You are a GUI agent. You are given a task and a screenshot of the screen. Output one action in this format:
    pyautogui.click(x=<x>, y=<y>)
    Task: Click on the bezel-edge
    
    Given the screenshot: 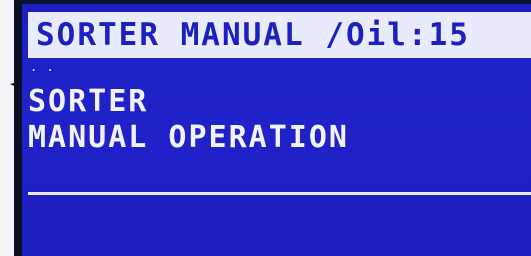 What is the action you would take?
    pyautogui.click(x=18, y=128)
    